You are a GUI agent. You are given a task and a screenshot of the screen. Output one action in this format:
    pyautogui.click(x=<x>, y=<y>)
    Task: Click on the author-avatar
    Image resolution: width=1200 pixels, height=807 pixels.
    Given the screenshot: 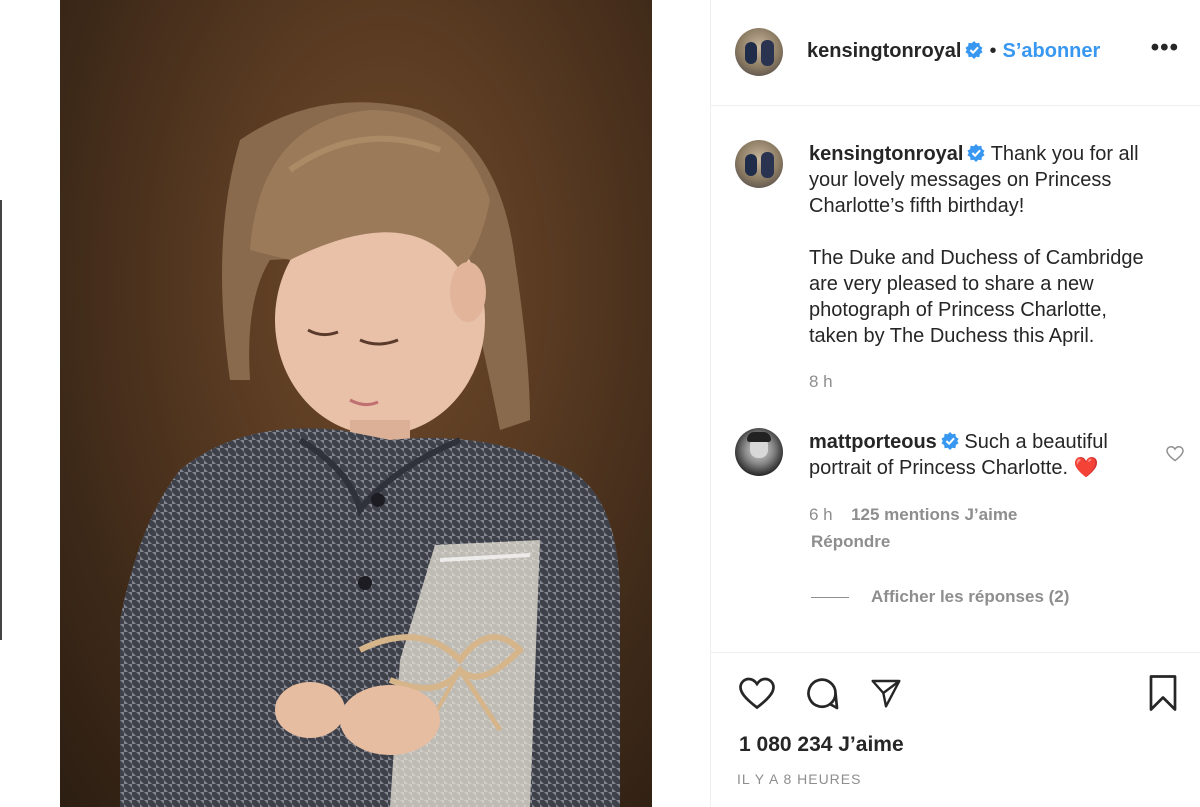 What is the action you would take?
    pyautogui.click(x=759, y=52)
    